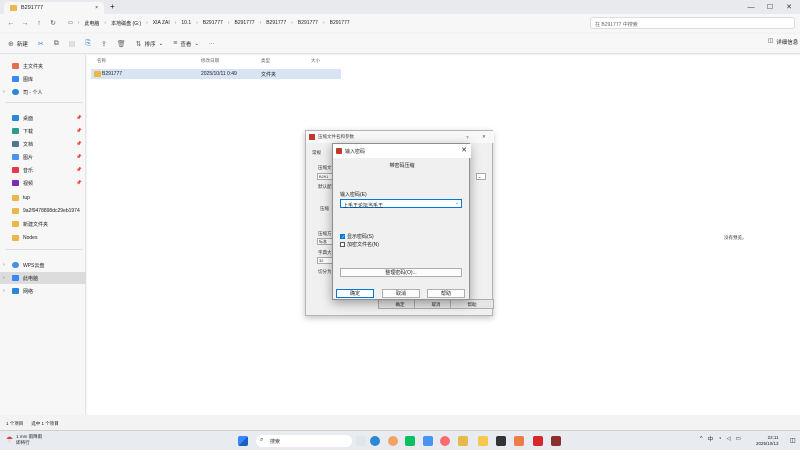  What do you see at coordinates (728, 439) in the screenshot?
I see `volume-icon: ◁` at bounding box center [728, 439].